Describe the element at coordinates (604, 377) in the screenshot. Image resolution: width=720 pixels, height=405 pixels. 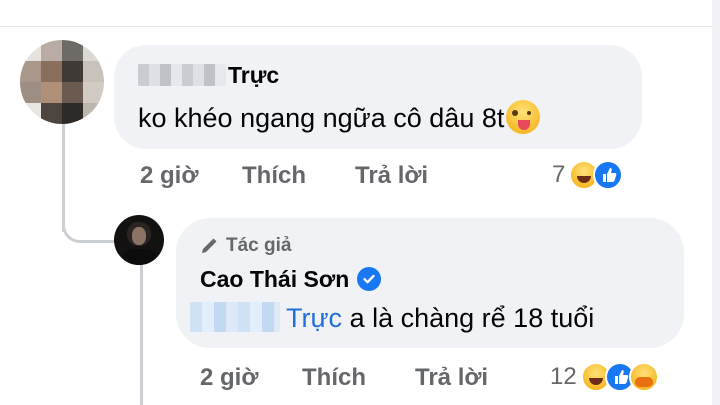
I see `reply-reaction-summary: 12` at that location.